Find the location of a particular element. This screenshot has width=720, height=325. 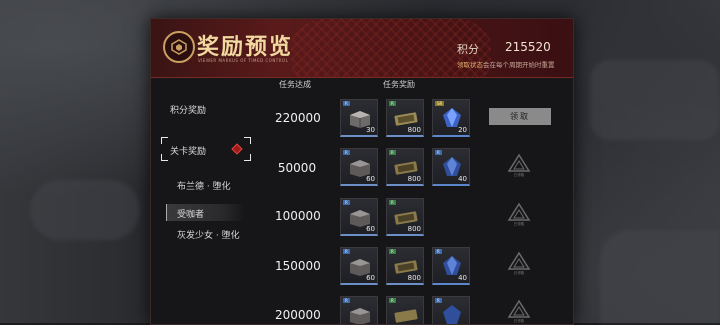

sidebar-subitem-grey-girl: 灰发少女 · 堕化 is located at coordinates (209, 236).